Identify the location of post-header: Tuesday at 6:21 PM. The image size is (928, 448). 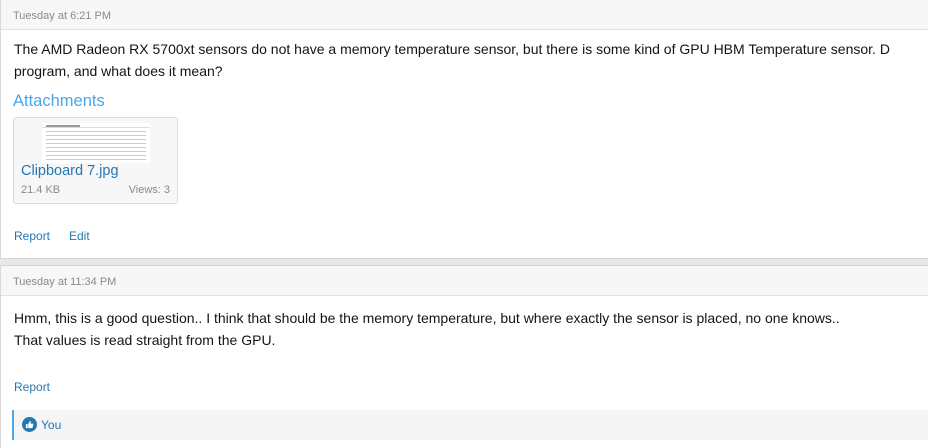
(464, 15).